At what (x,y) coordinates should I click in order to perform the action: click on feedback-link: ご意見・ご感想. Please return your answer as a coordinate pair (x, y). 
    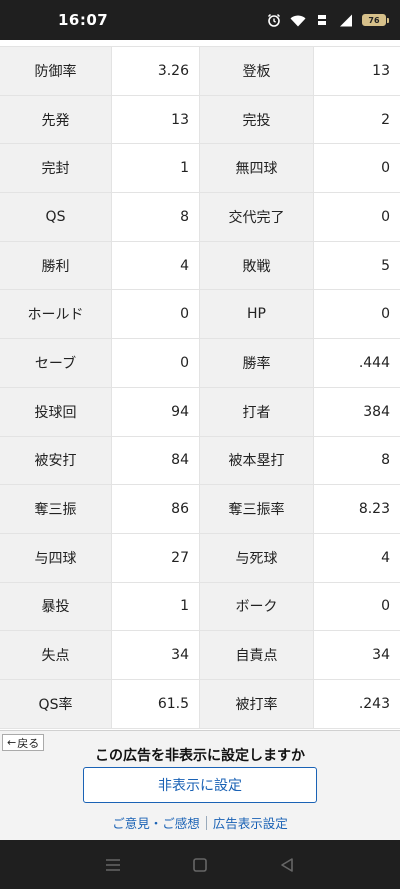
    Looking at the image, I should click on (156, 822).